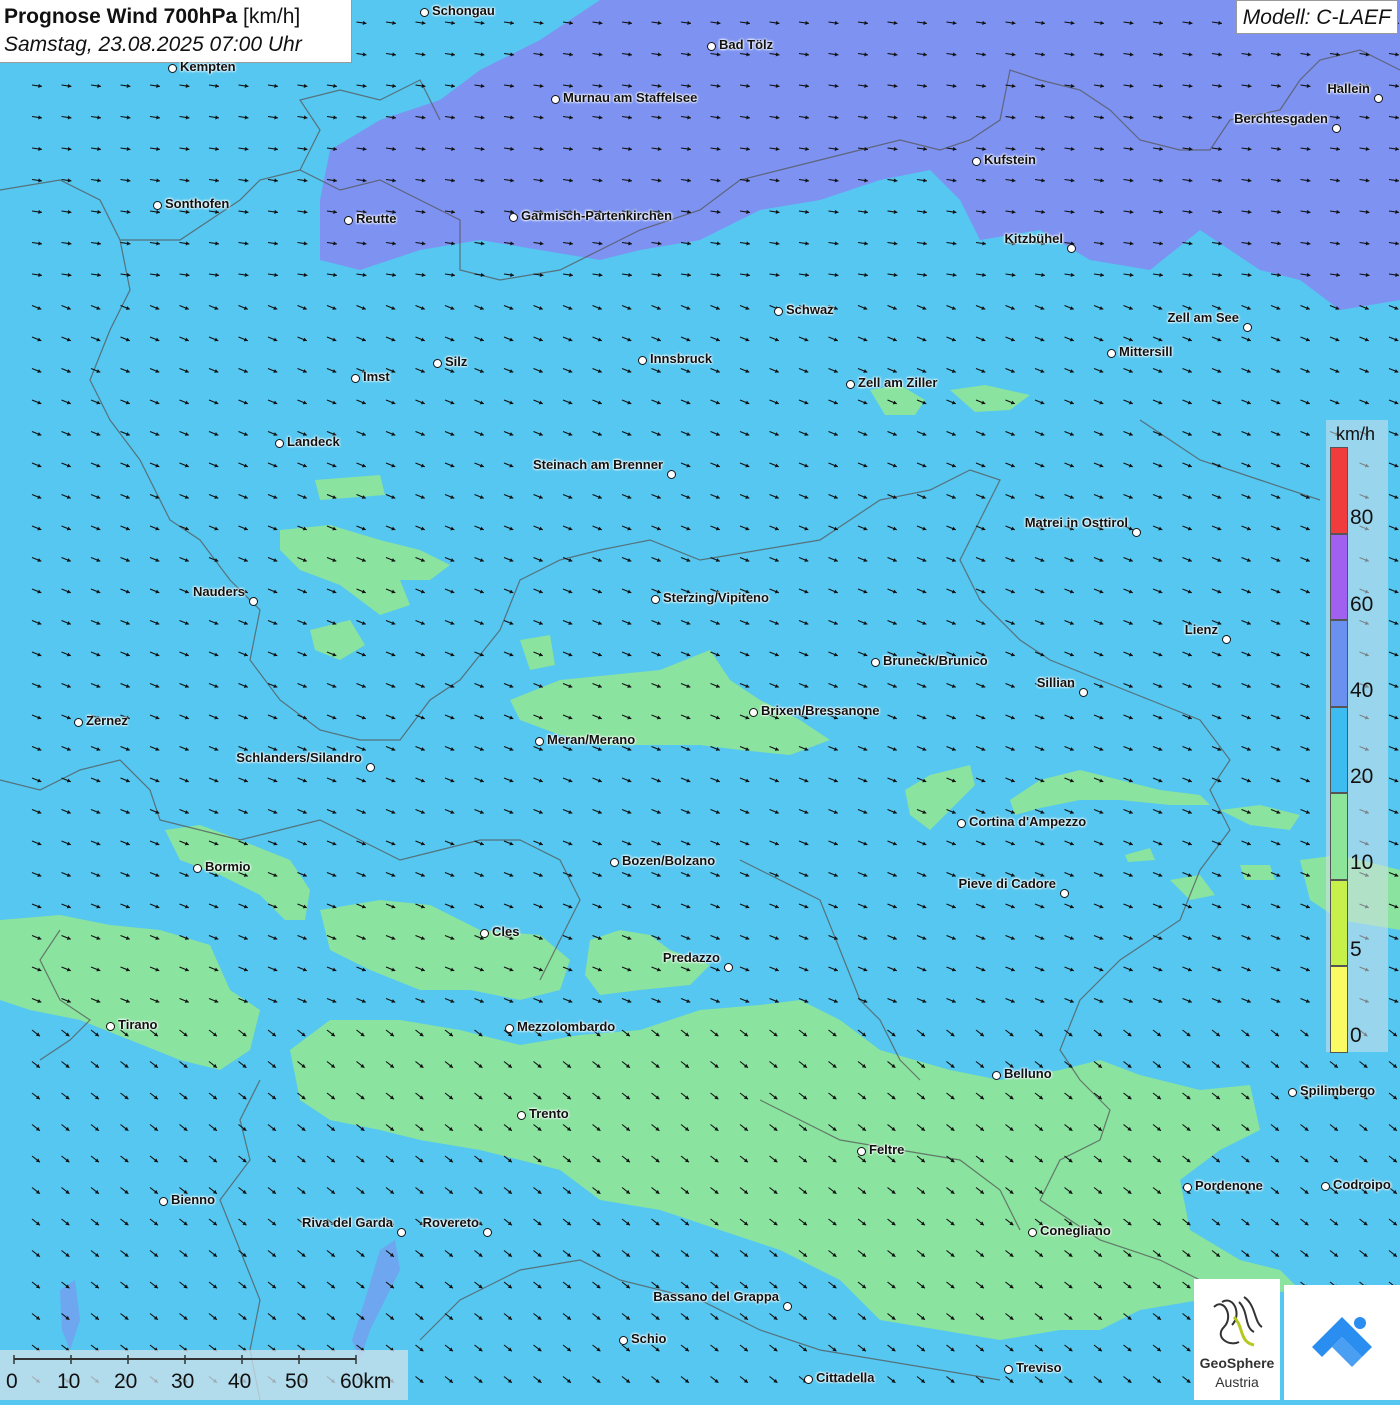  I want to click on legend-tick-label: 40, so click(1362, 690).